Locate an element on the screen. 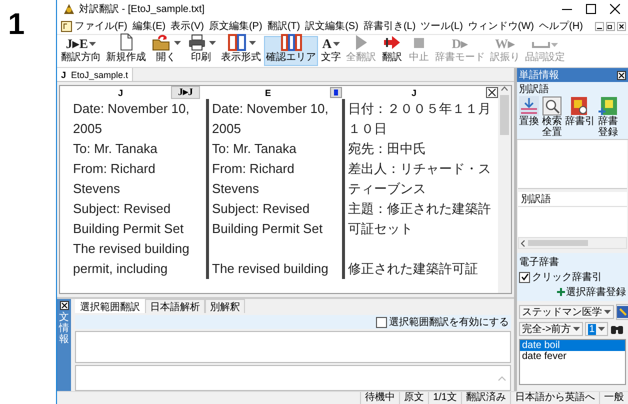 This screenshot has height=404, width=628. register-link: 選択辞書登録 is located at coordinates (591, 292).